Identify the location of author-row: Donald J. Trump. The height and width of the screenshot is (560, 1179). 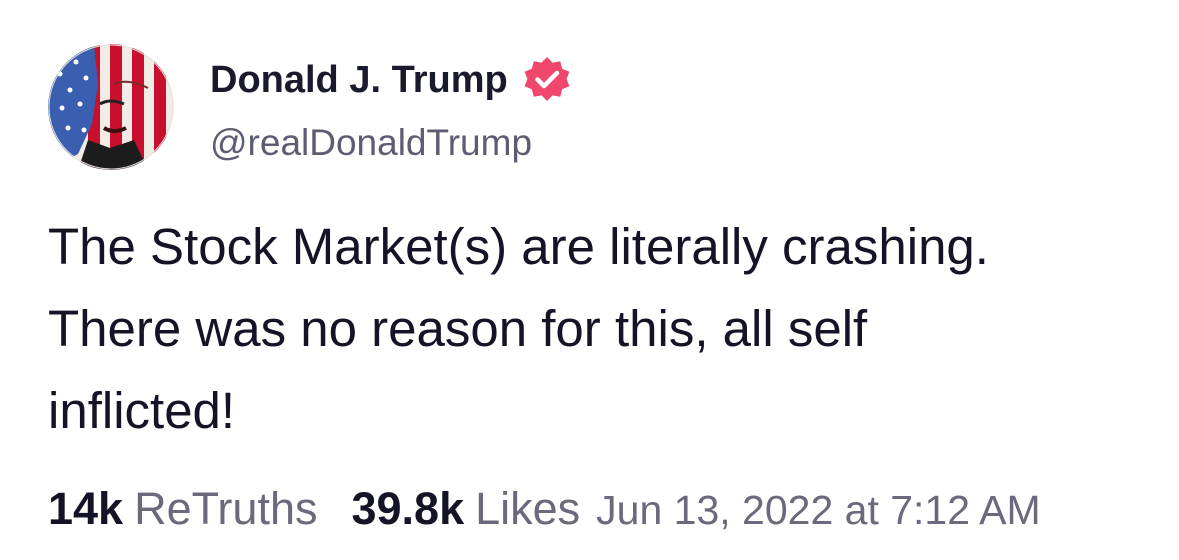
(391, 80).